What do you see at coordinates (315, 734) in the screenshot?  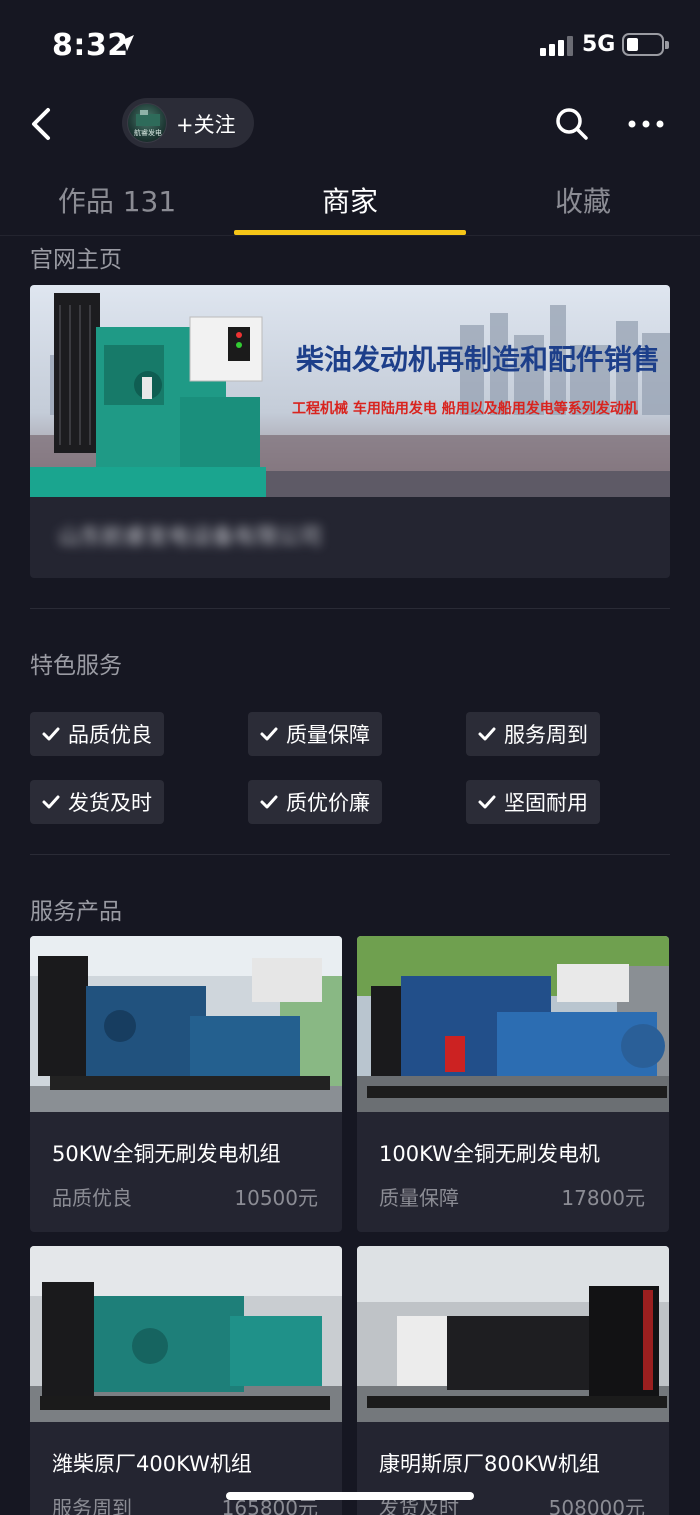 I see `service-tag: 质量保障` at bounding box center [315, 734].